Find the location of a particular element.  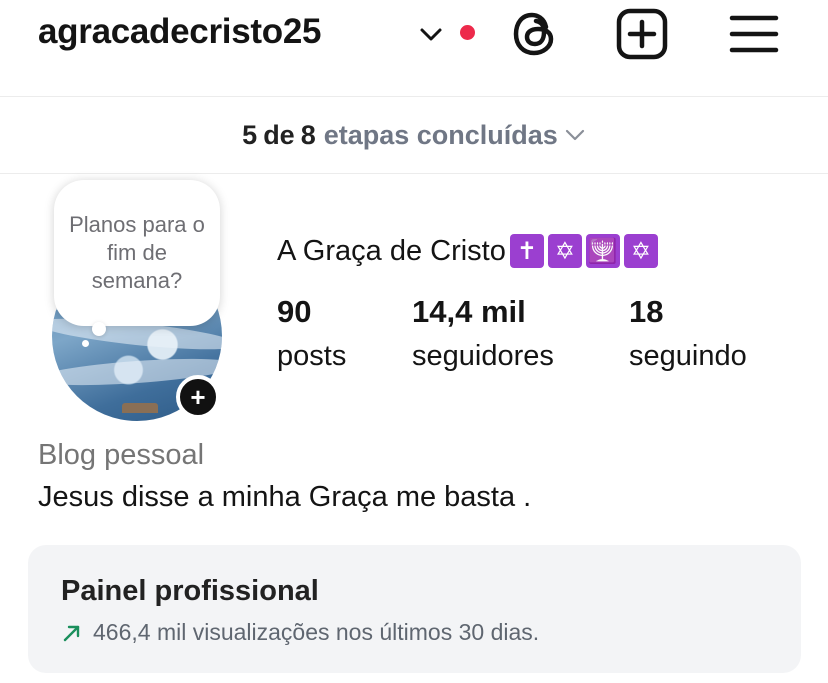

display-name: A Graça de Cristo ✝ ✡ 🕎 ✡ is located at coordinates (467, 251).